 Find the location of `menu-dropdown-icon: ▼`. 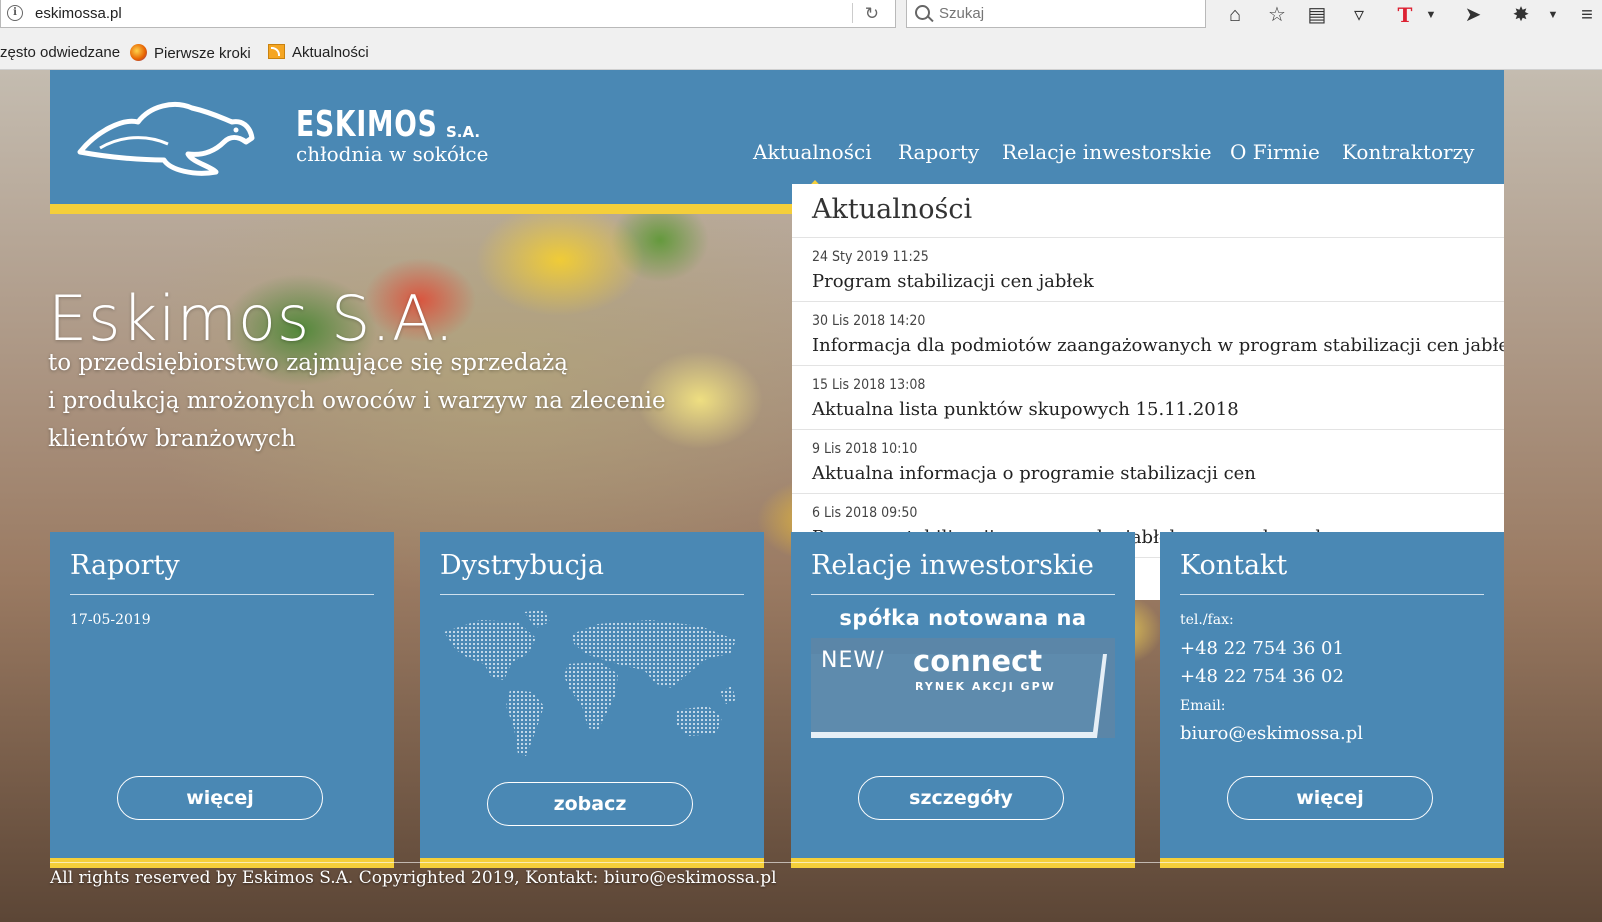

menu-dropdown-icon: ▼ is located at coordinates (1553, 15).